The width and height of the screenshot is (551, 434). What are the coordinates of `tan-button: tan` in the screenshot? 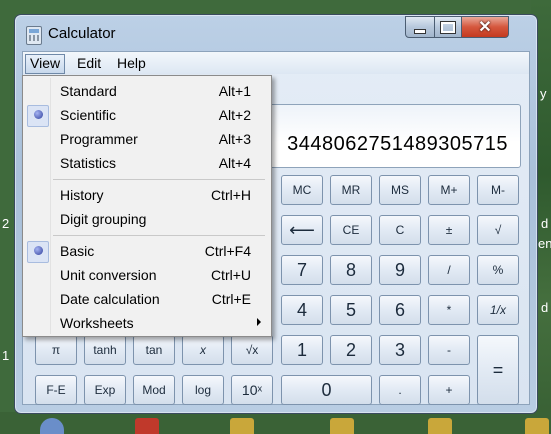 It's located at (154, 350).